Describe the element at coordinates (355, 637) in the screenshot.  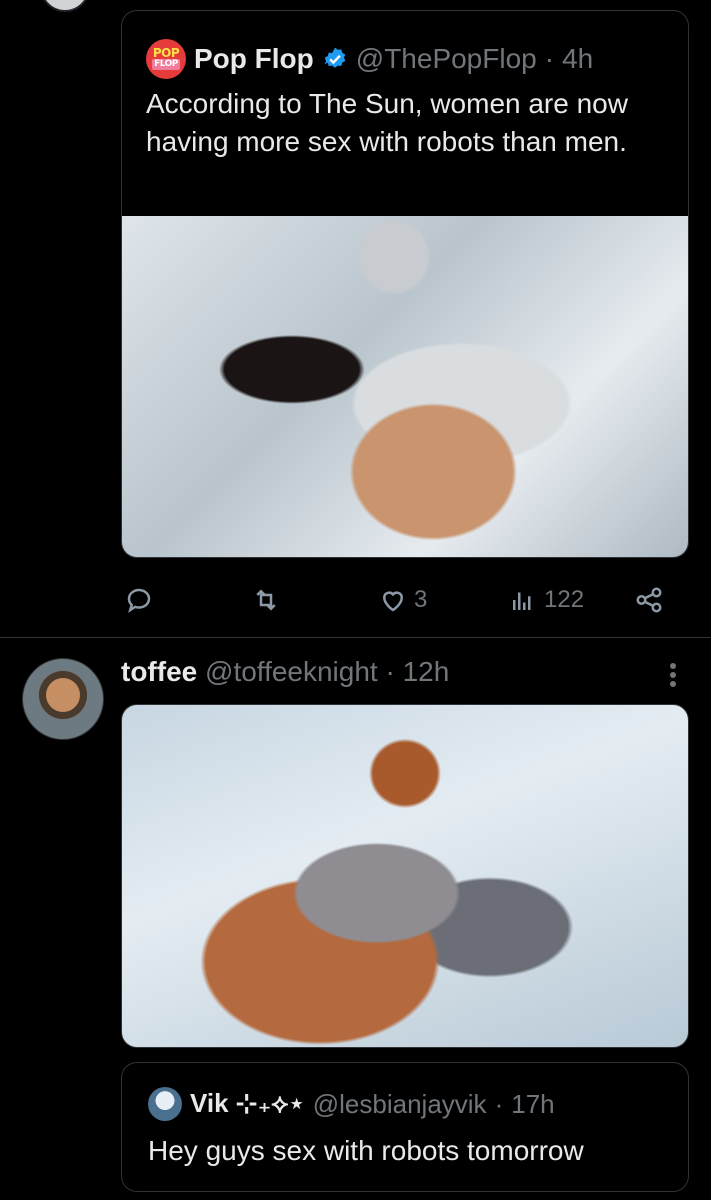
I see `tweet-divider` at that location.